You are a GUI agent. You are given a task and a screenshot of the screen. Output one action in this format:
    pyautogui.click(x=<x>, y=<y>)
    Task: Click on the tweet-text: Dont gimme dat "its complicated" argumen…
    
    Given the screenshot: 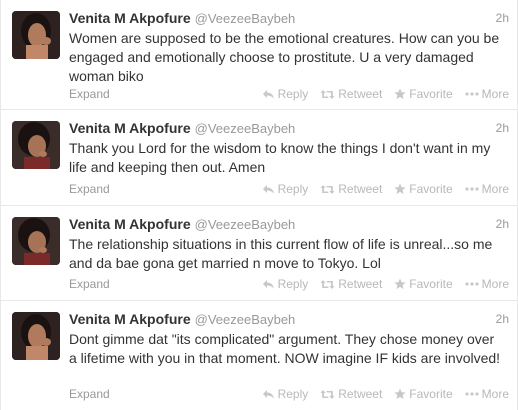 What is the action you would take?
    pyautogui.click(x=285, y=348)
    